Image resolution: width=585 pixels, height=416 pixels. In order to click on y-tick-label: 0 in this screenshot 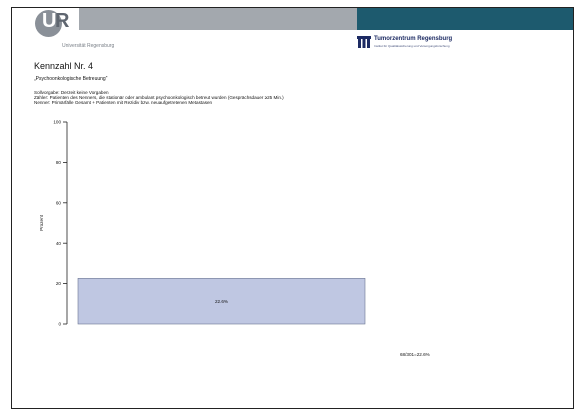, I will do `click(59, 324)`.